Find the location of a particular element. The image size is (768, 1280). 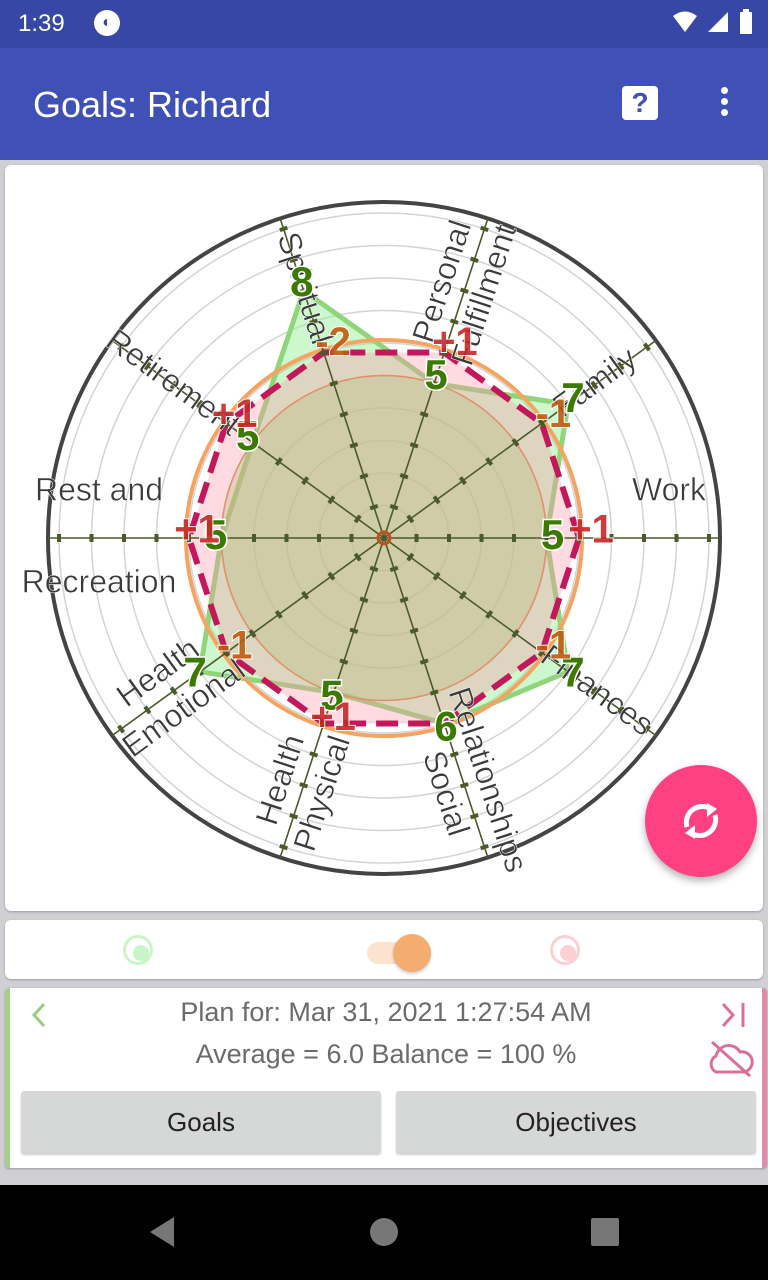

actual-toggle is located at coordinates (138, 950).